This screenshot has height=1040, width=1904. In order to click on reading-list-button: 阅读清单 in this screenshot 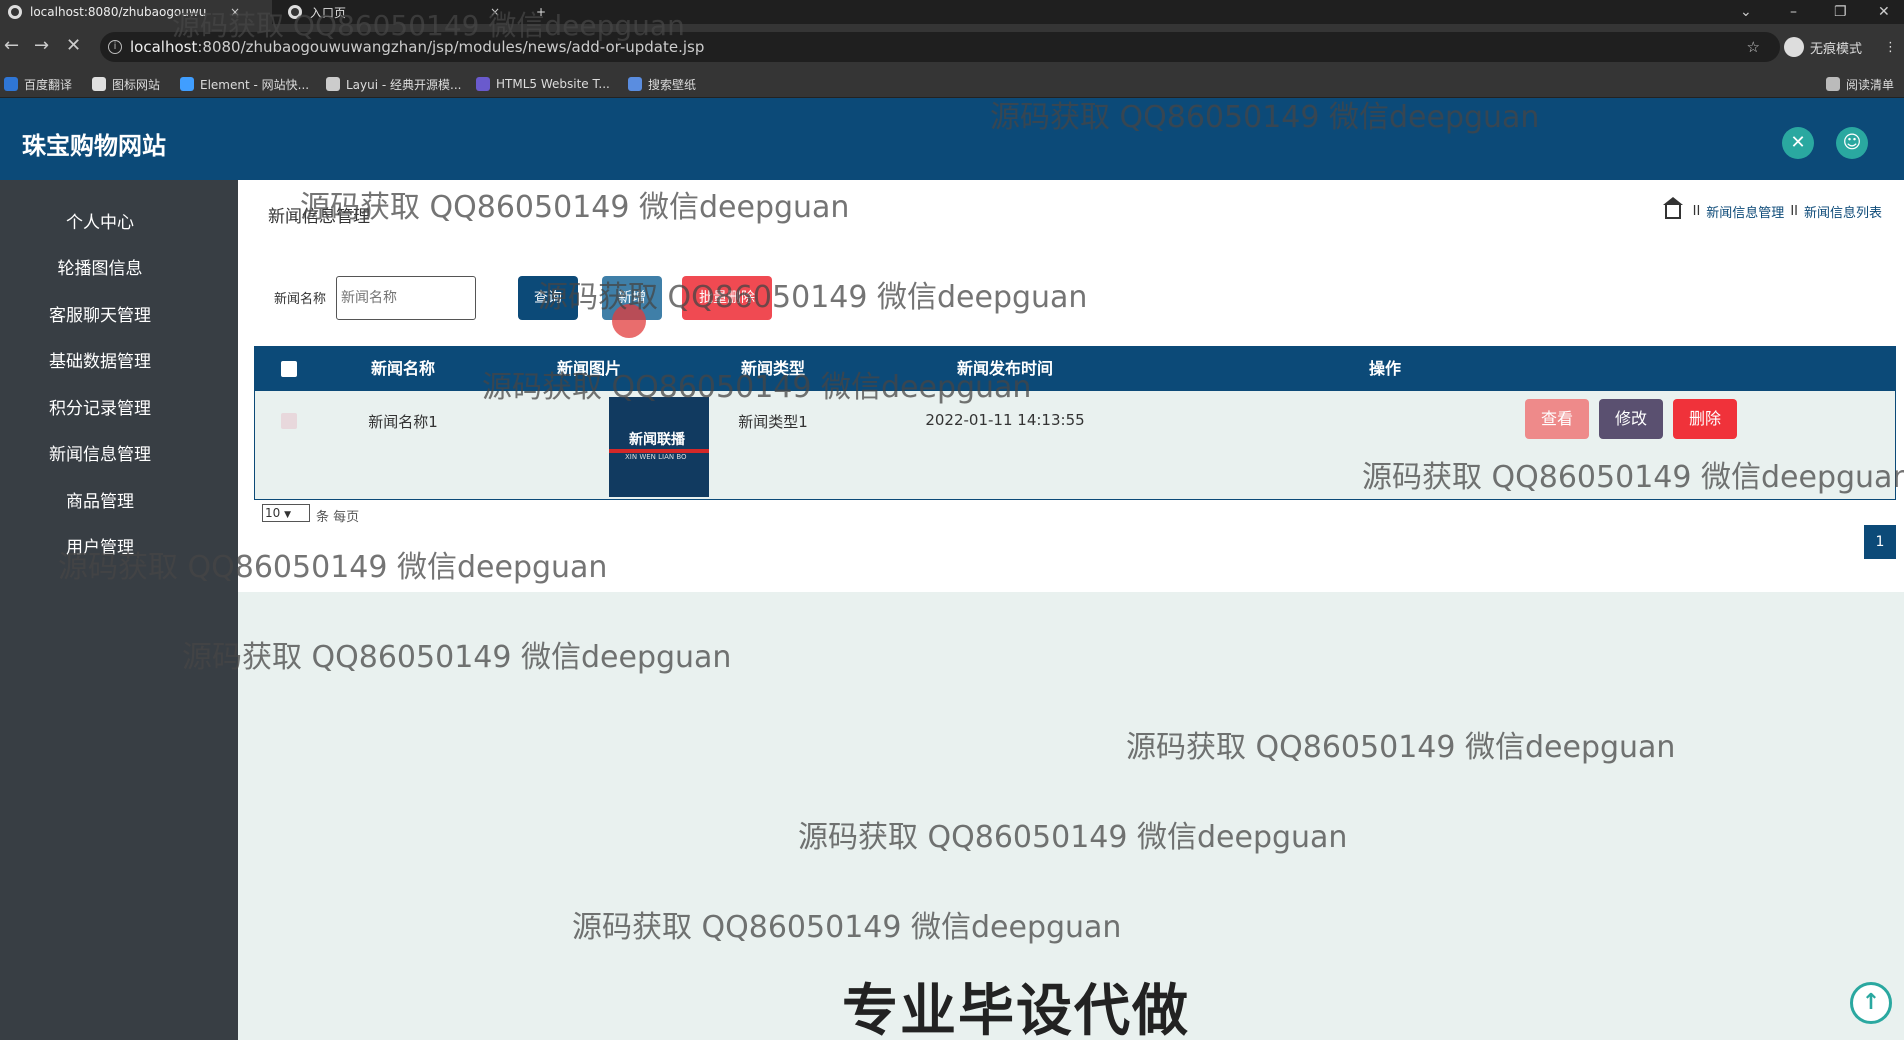, I will do `click(1860, 84)`.